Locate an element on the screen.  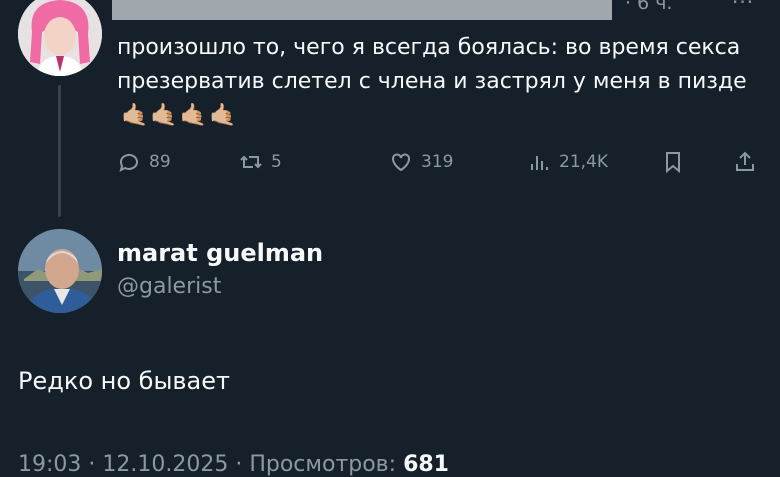
redacted-name-bar is located at coordinates (362, 10).